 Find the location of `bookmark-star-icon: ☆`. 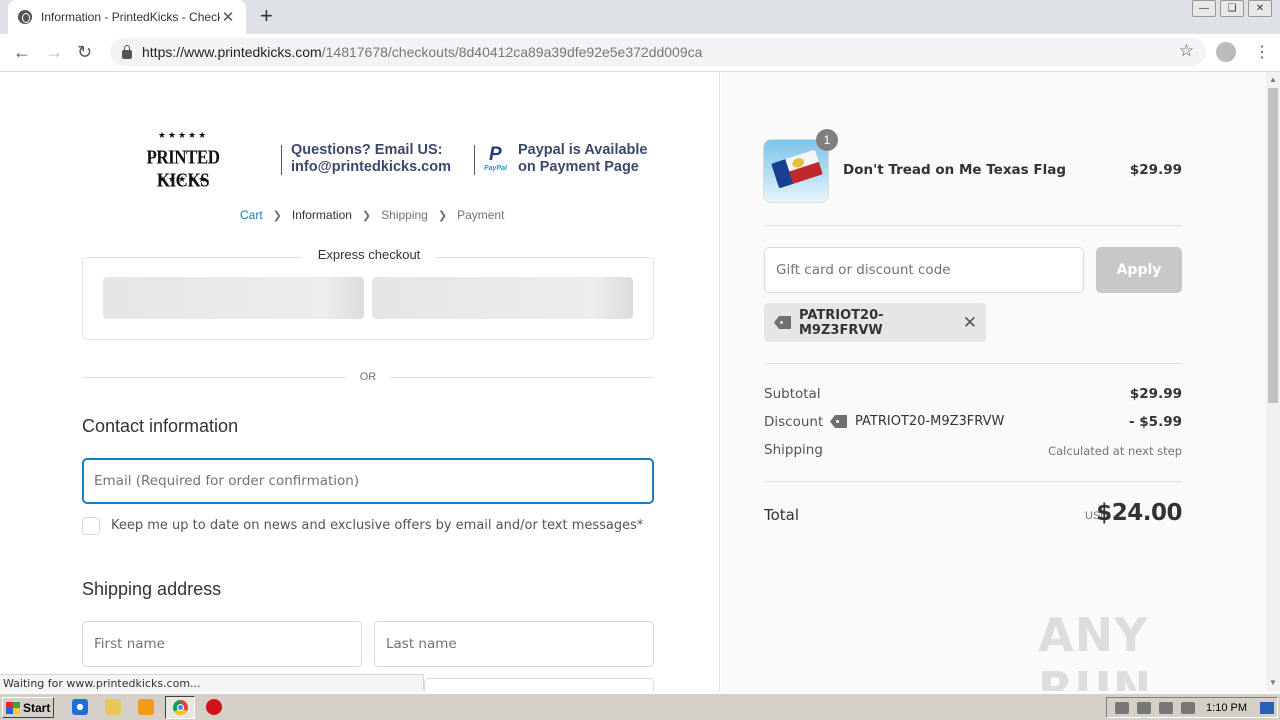

bookmark-star-icon: ☆ is located at coordinates (1186, 51).